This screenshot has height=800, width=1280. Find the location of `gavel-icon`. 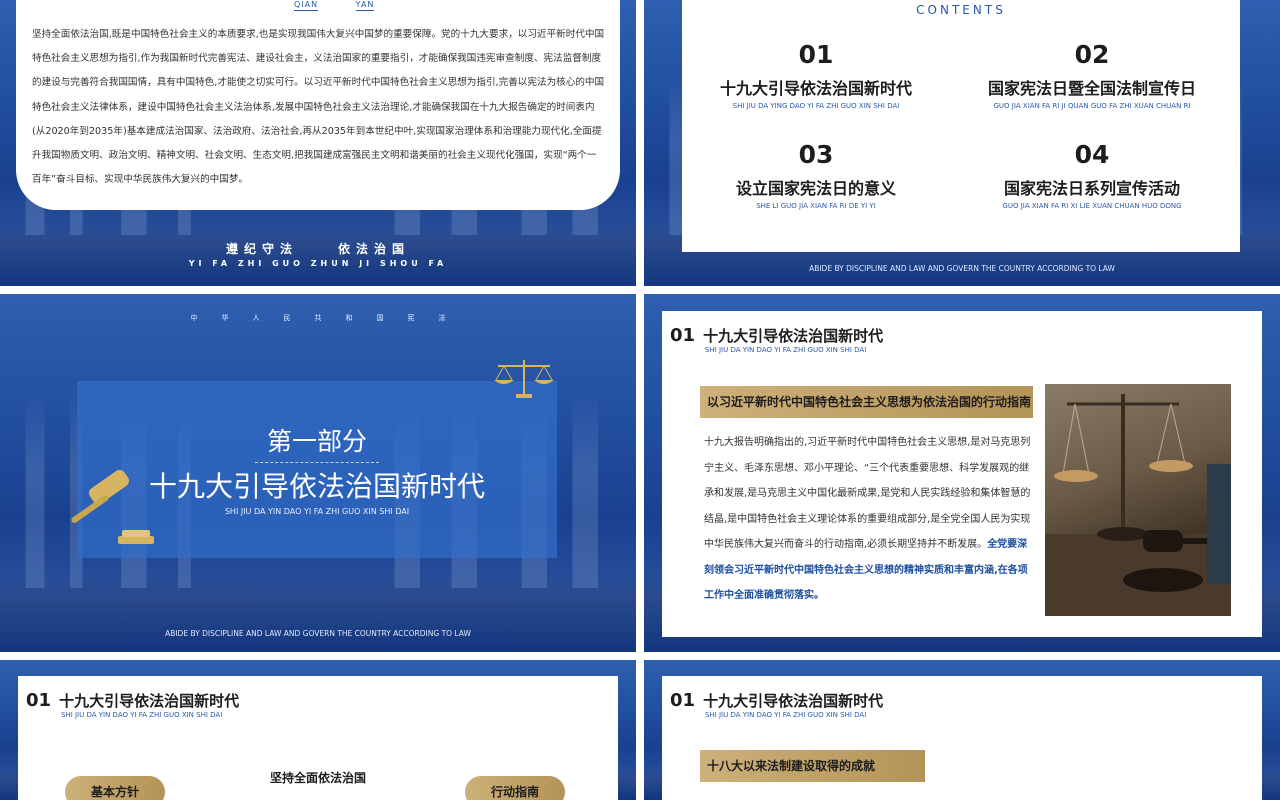

gavel-icon is located at coordinates (112, 507).